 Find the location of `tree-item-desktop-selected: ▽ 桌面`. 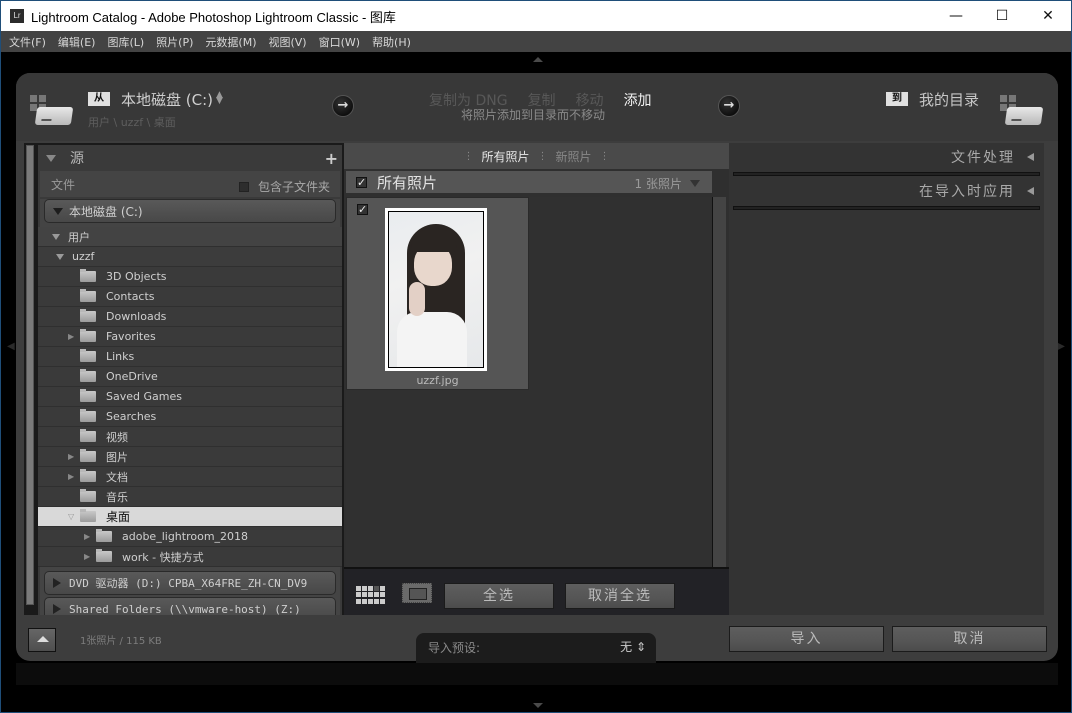

tree-item-desktop-selected: ▽ 桌面 is located at coordinates (190, 517).